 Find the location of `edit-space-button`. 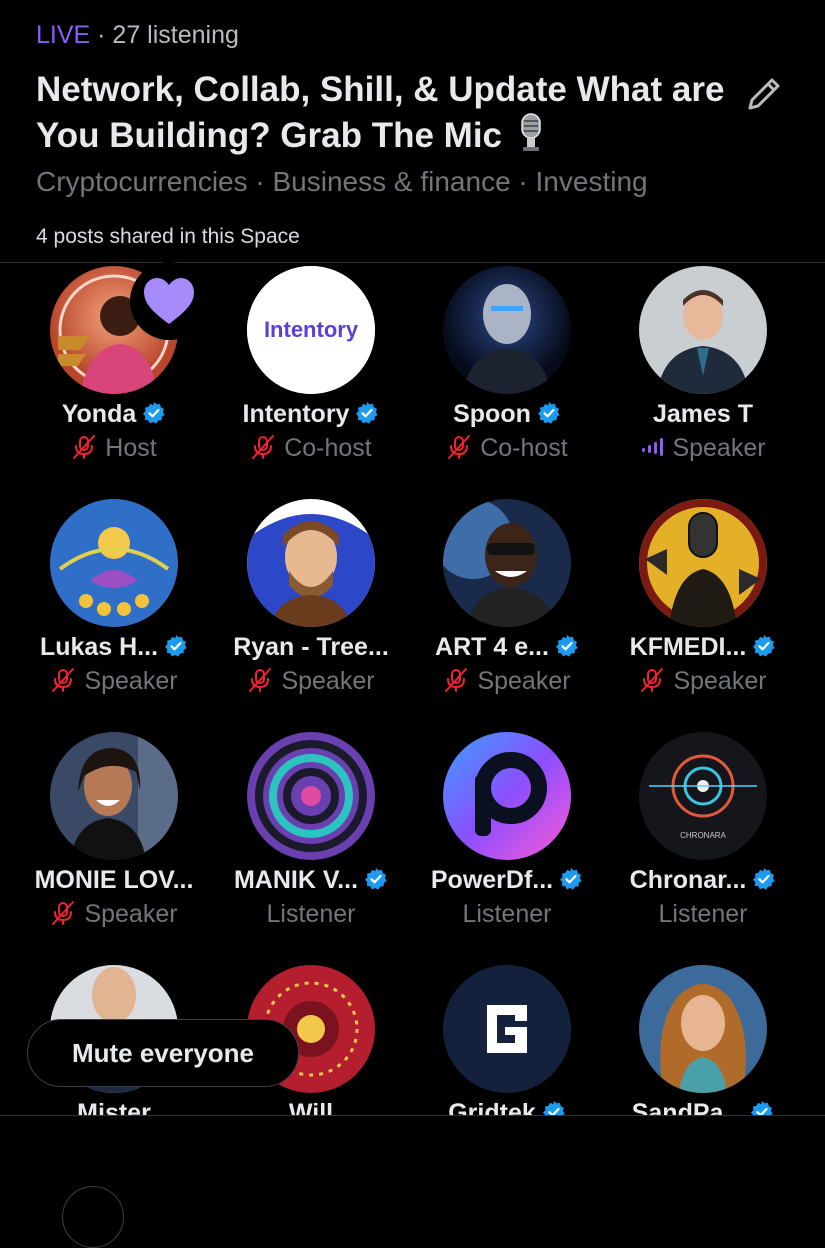

edit-space-button is located at coordinates (764, 94).